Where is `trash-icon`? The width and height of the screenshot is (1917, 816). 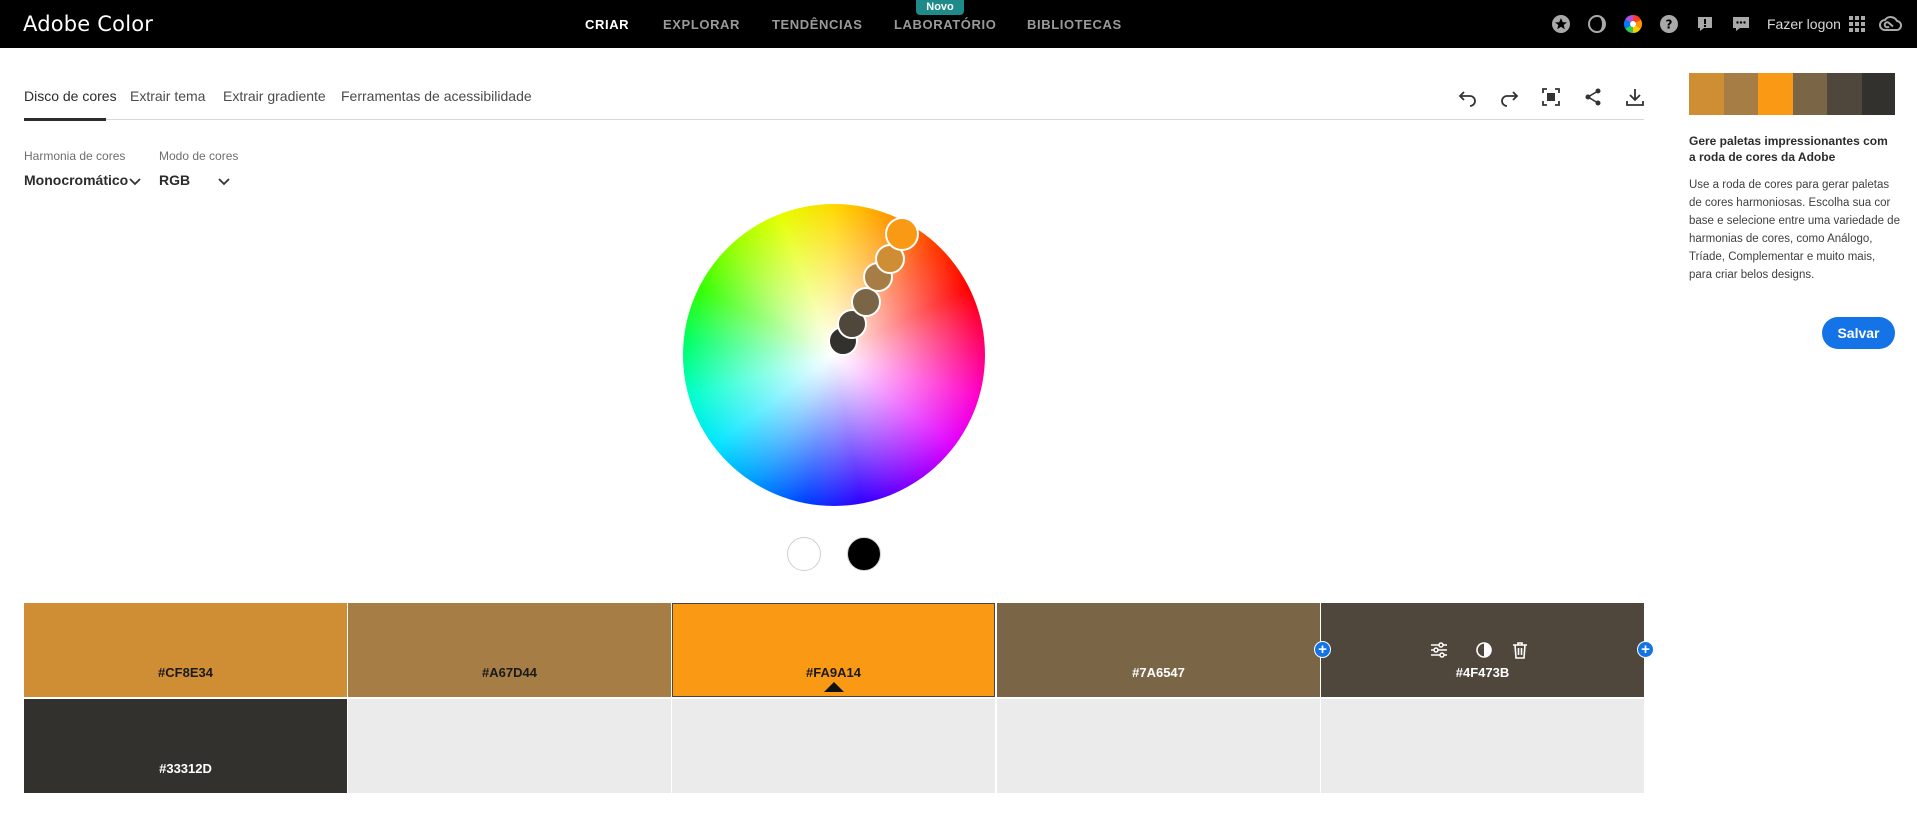
trash-icon is located at coordinates (1520, 650).